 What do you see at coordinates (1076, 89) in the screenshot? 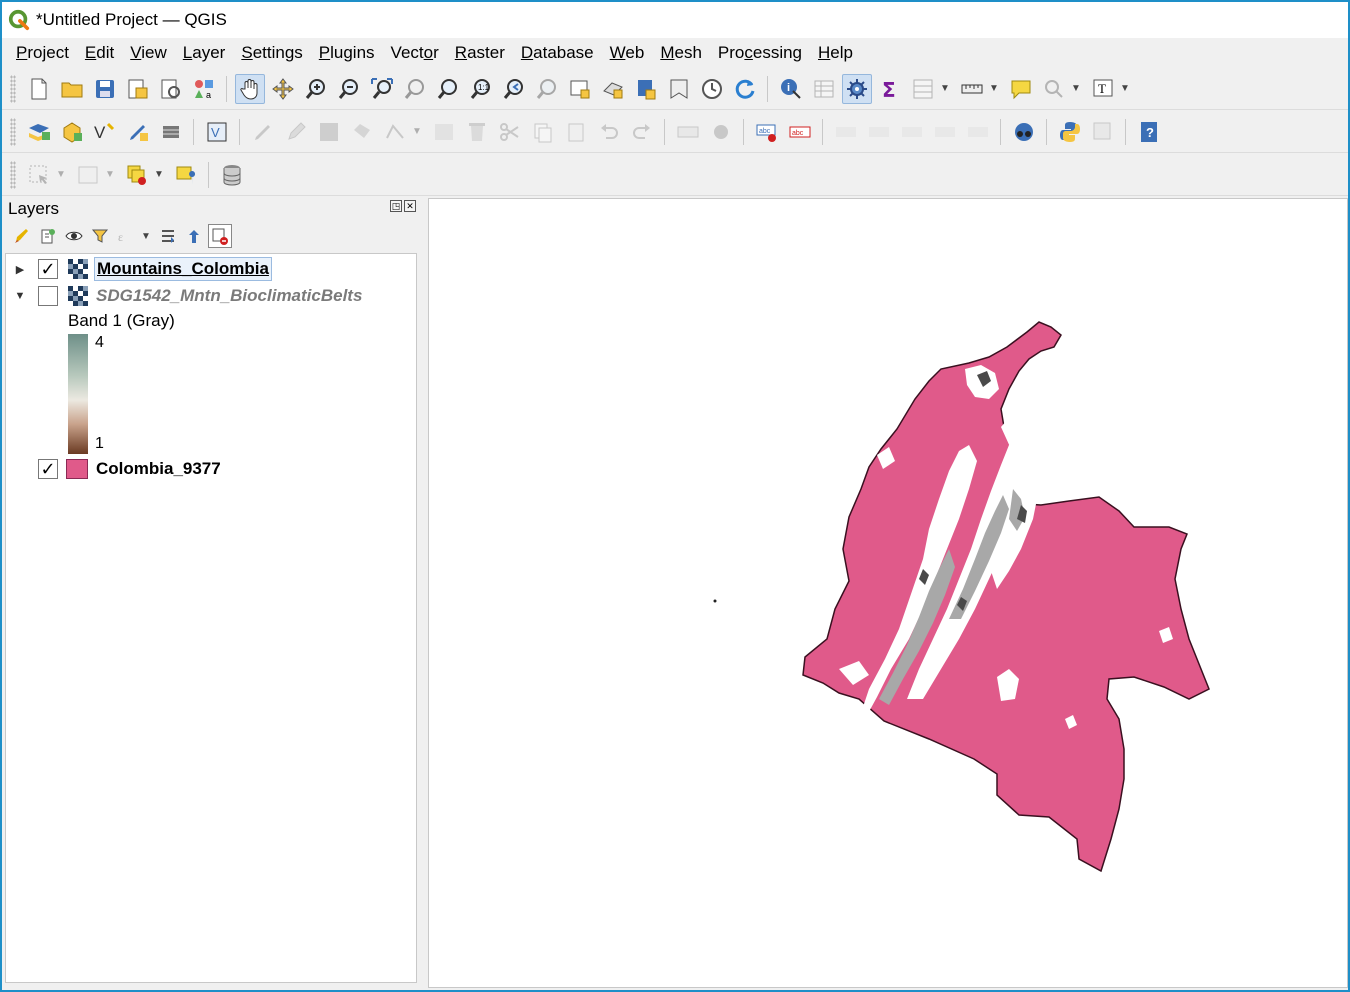
I see `locator-dropdown-icon: ▼` at bounding box center [1076, 89].